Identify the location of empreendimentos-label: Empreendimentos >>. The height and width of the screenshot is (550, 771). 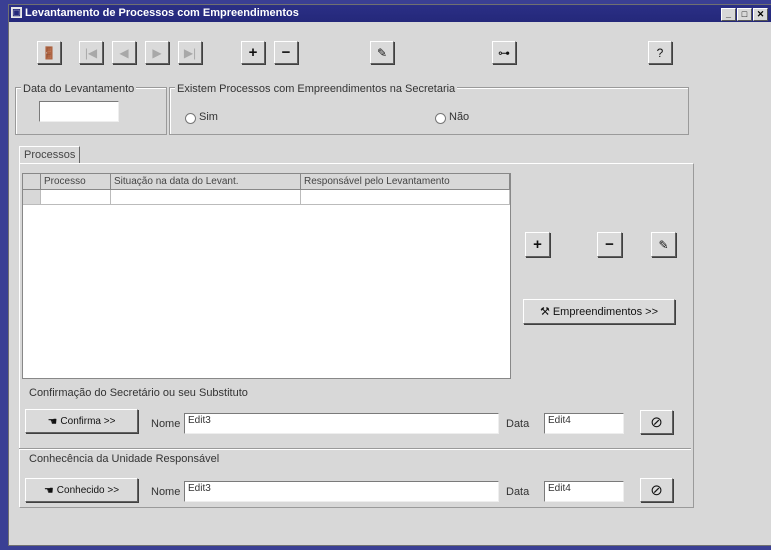
(605, 311).